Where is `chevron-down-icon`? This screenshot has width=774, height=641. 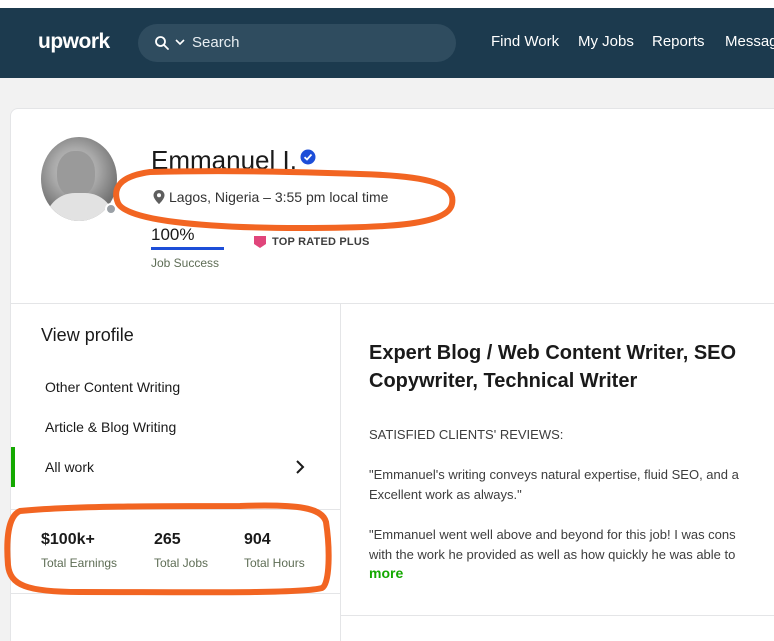 chevron-down-icon is located at coordinates (180, 42).